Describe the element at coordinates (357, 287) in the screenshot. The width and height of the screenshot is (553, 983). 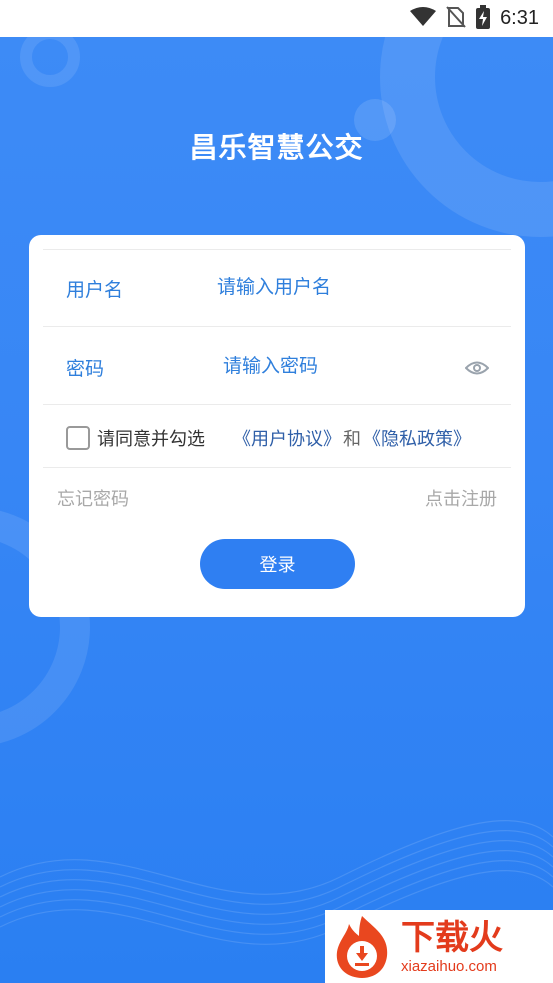
I see `username-input` at that location.